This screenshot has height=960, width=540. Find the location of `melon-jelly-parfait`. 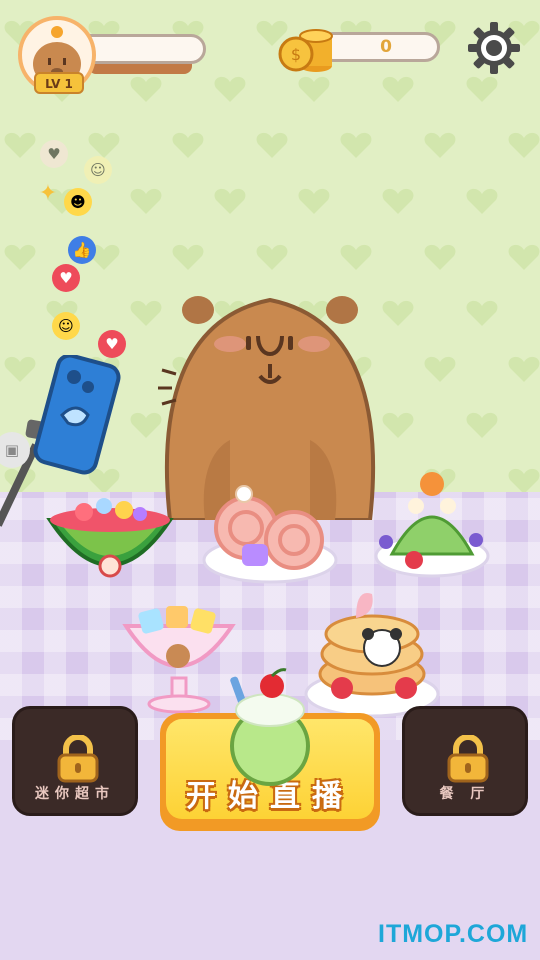

melon-jelly-parfait is located at coordinates (432, 525).